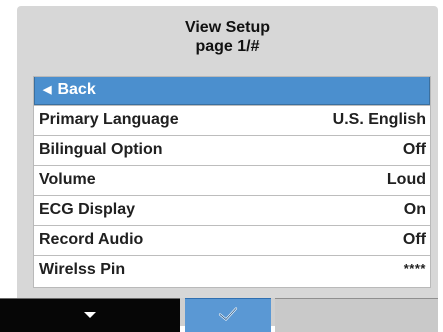 The width and height of the screenshot is (443, 332). I want to click on down-button, so click(90, 315).